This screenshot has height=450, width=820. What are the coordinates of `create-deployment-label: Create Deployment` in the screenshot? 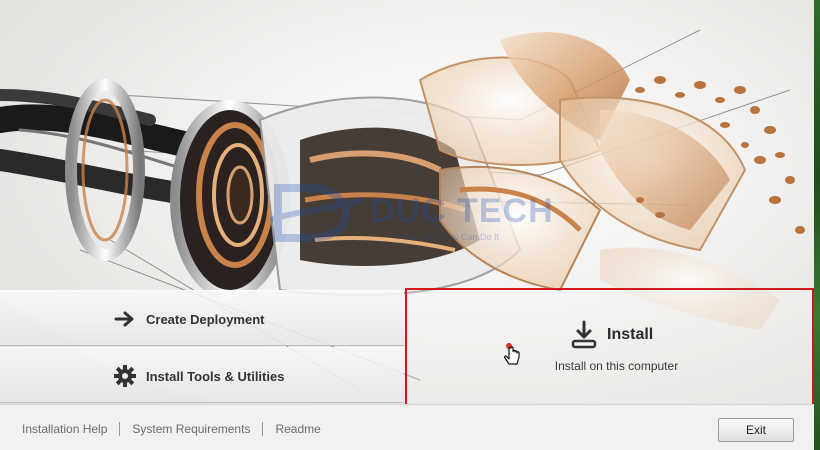 It's located at (205, 319).